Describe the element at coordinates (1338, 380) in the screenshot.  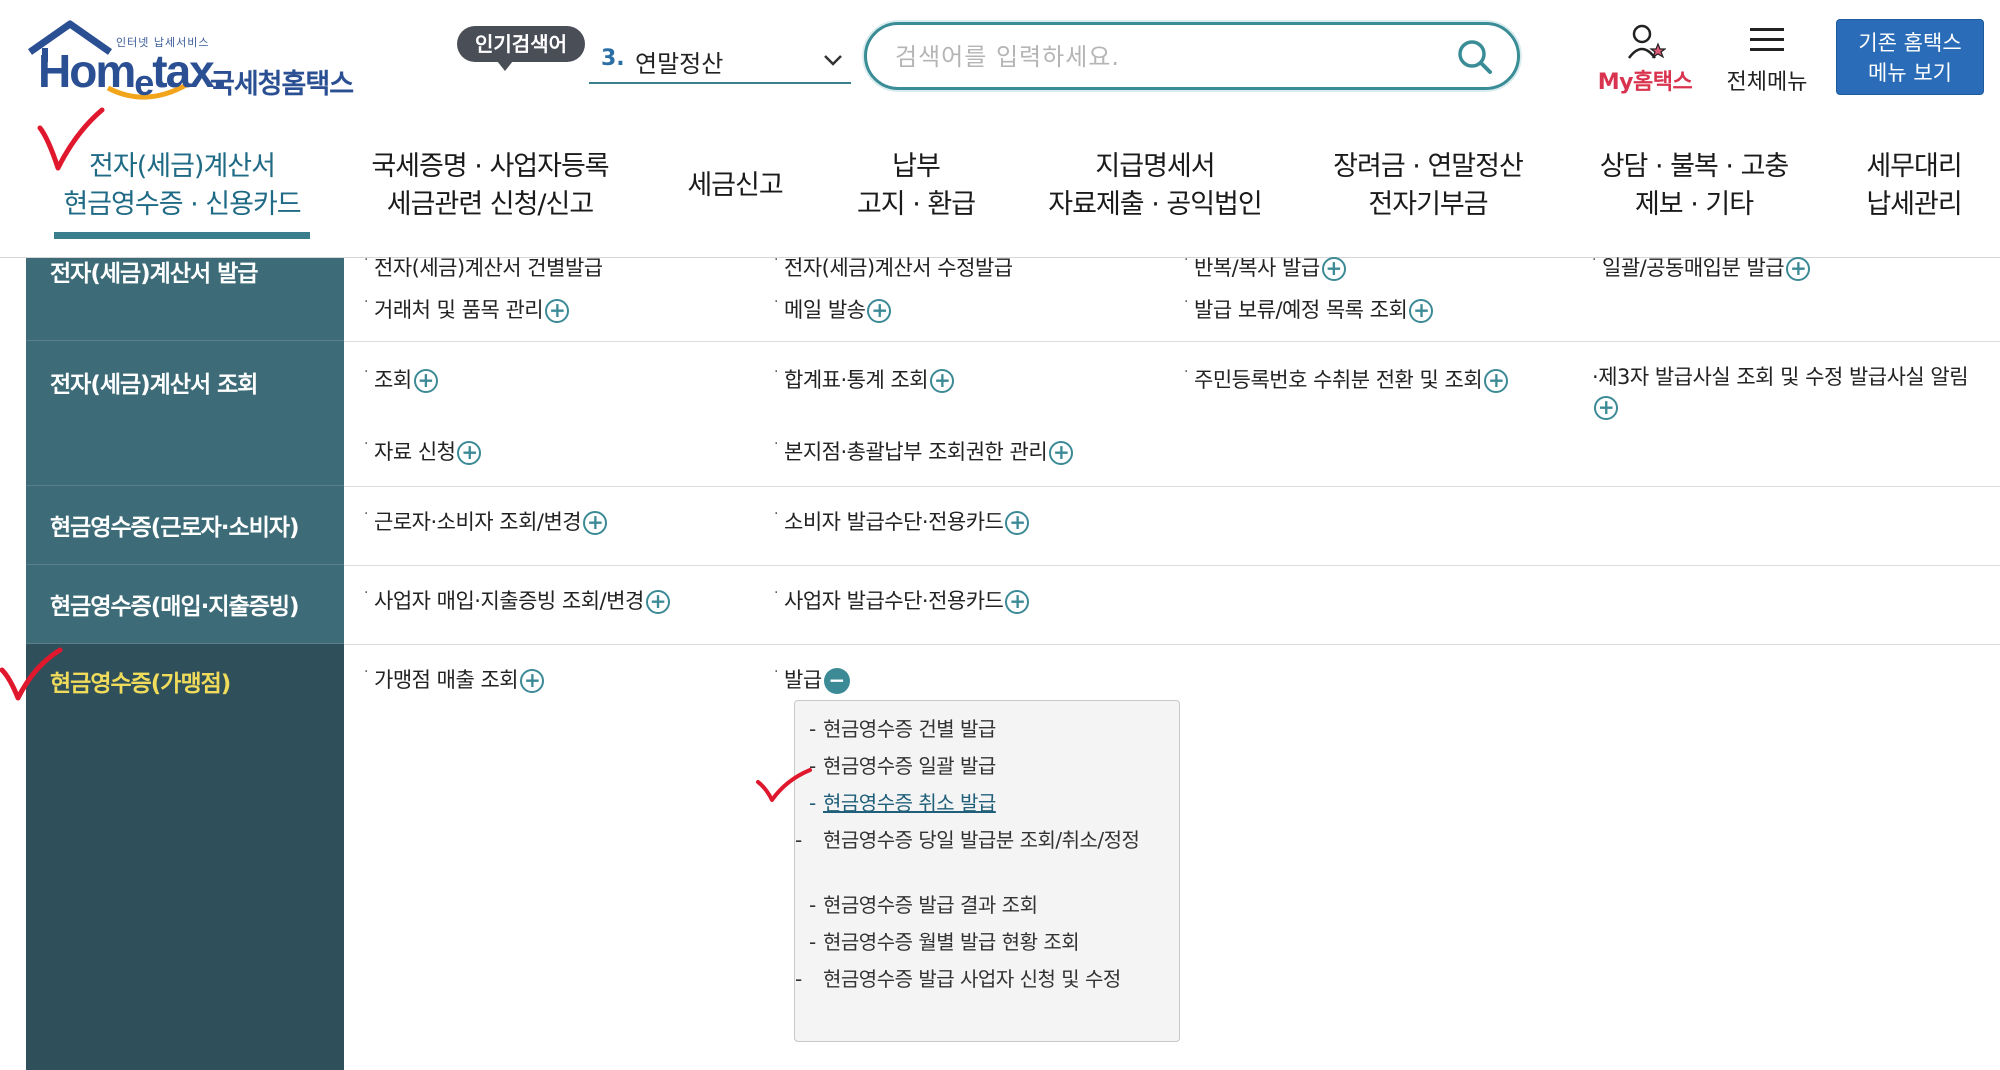
I see `link-label: 주민등록번호 수취분 전환 및 조회` at that location.